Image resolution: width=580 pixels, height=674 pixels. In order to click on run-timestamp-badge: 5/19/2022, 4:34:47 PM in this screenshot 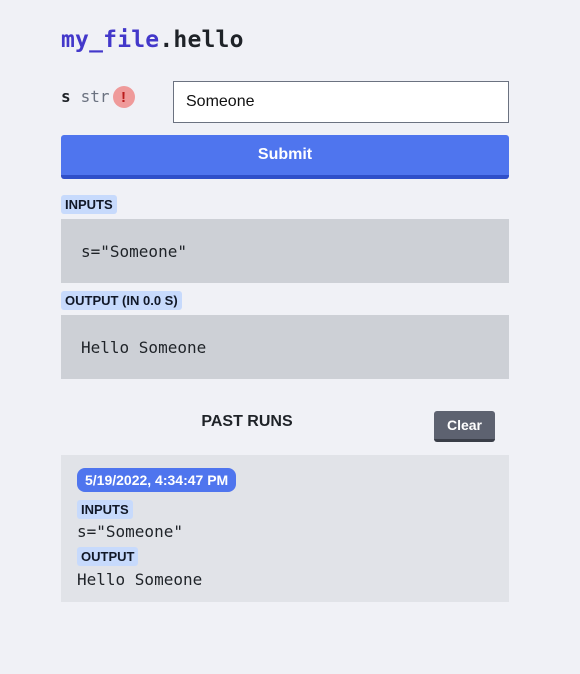, I will do `click(157, 480)`.